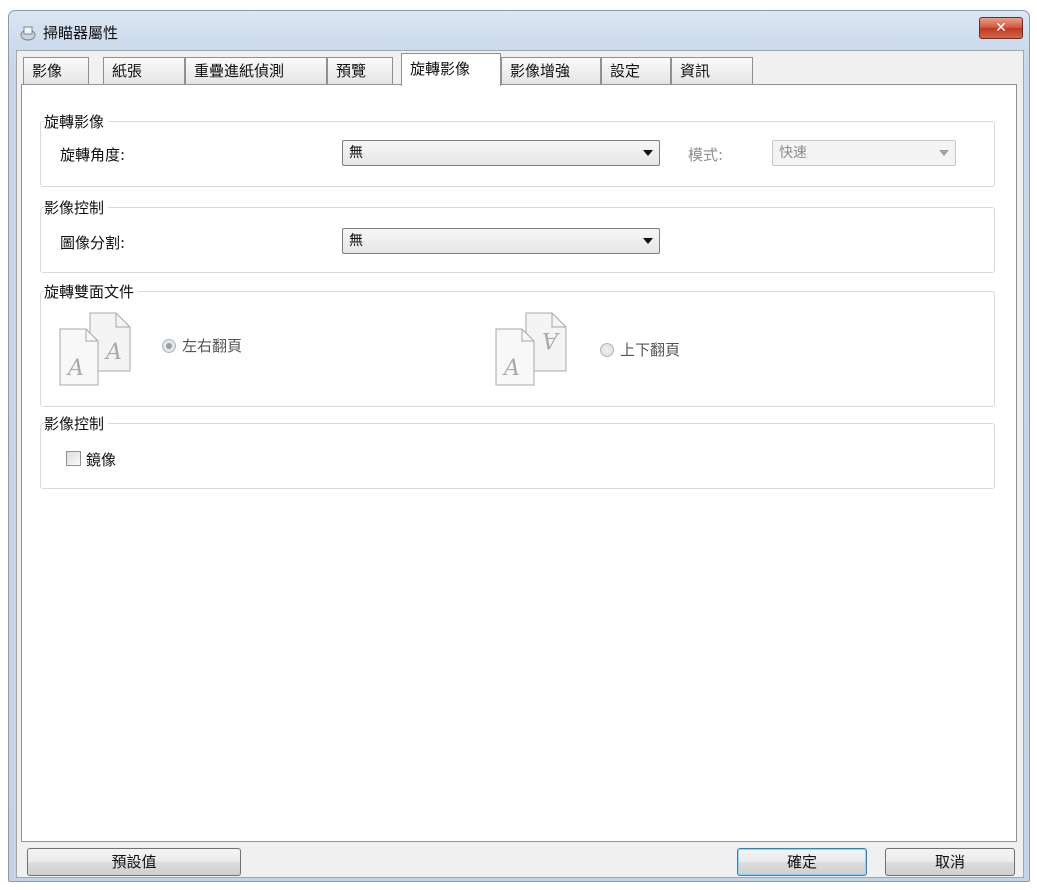 This screenshot has height=890, width=1037. I want to click on close-button: ✕, so click(1001, 28).